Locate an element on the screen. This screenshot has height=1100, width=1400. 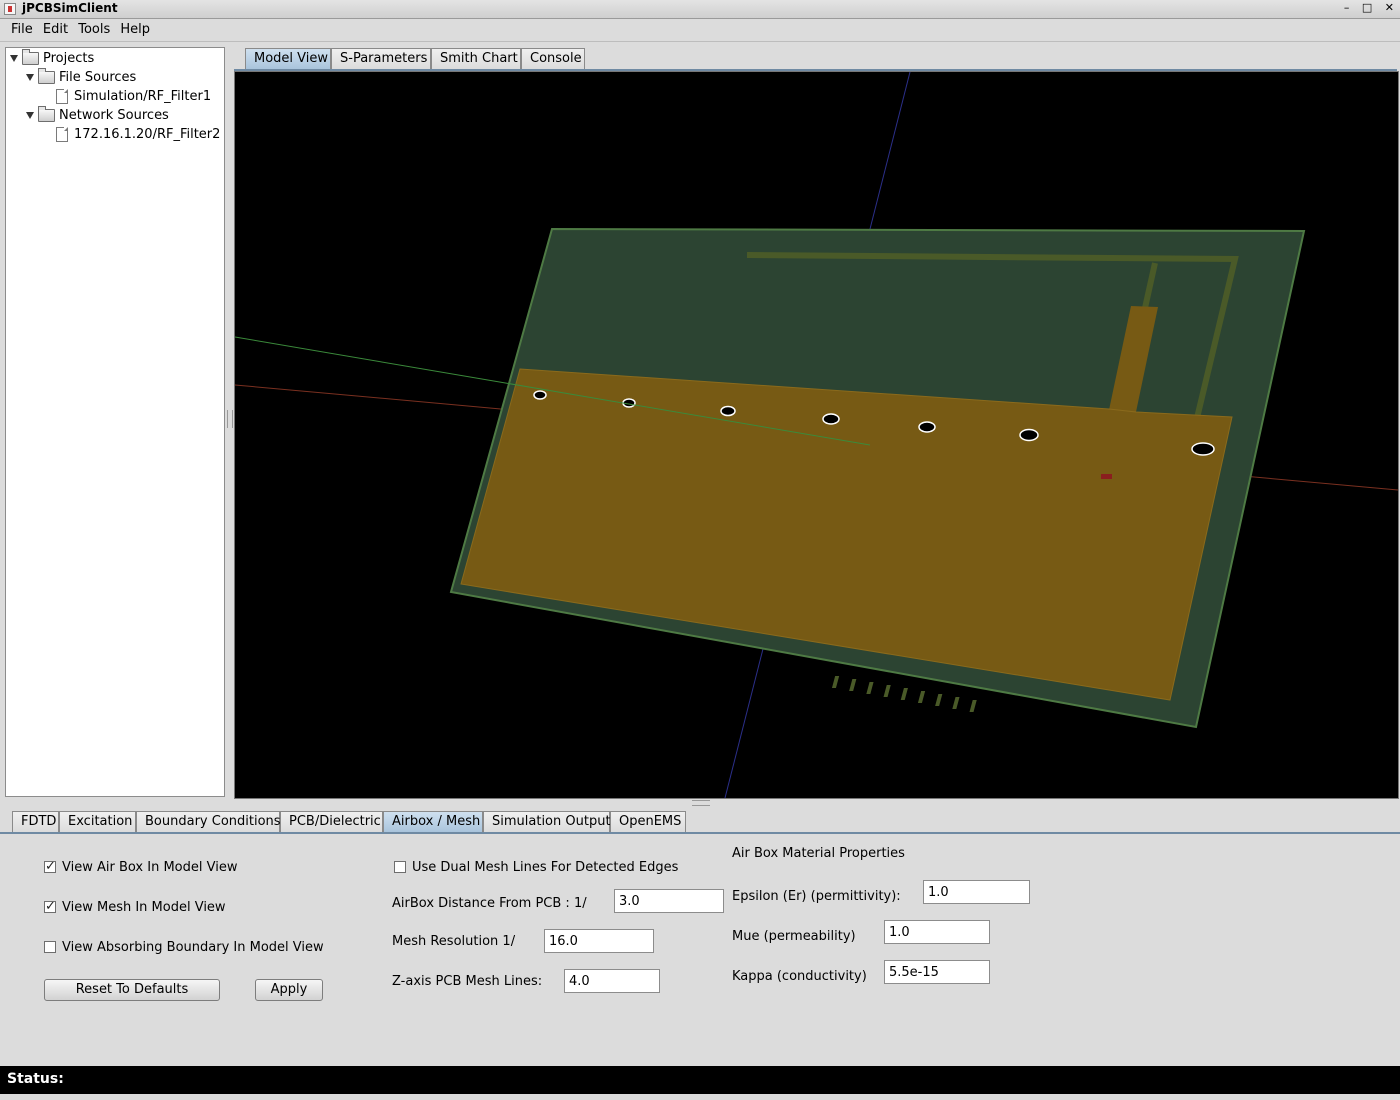
menu-file: File is located at coordinates (22, 29).